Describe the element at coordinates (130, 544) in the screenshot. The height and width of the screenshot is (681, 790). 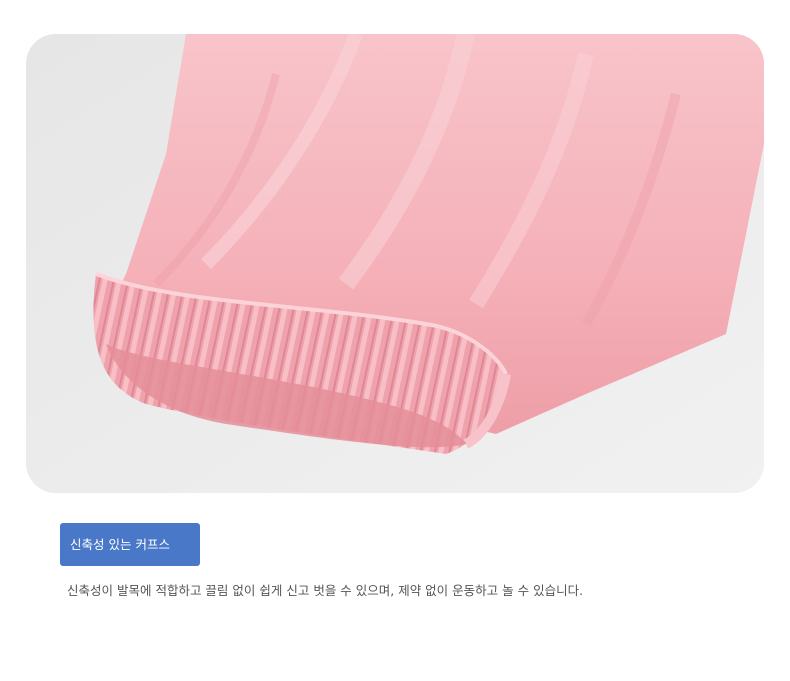
I see `feature-title-badge: 신축성 있는 커프스` at that location.